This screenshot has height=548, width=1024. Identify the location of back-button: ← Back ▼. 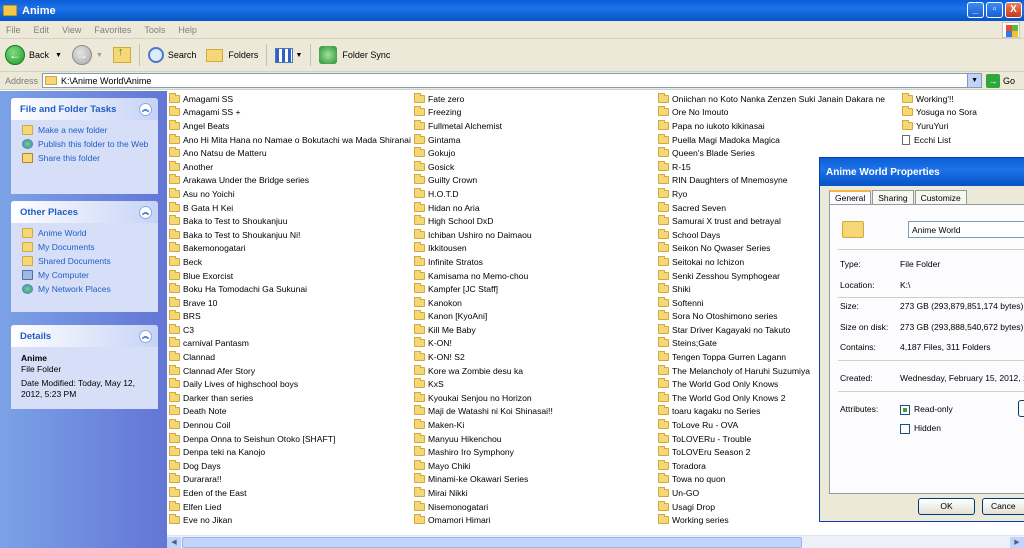
(33, 55).